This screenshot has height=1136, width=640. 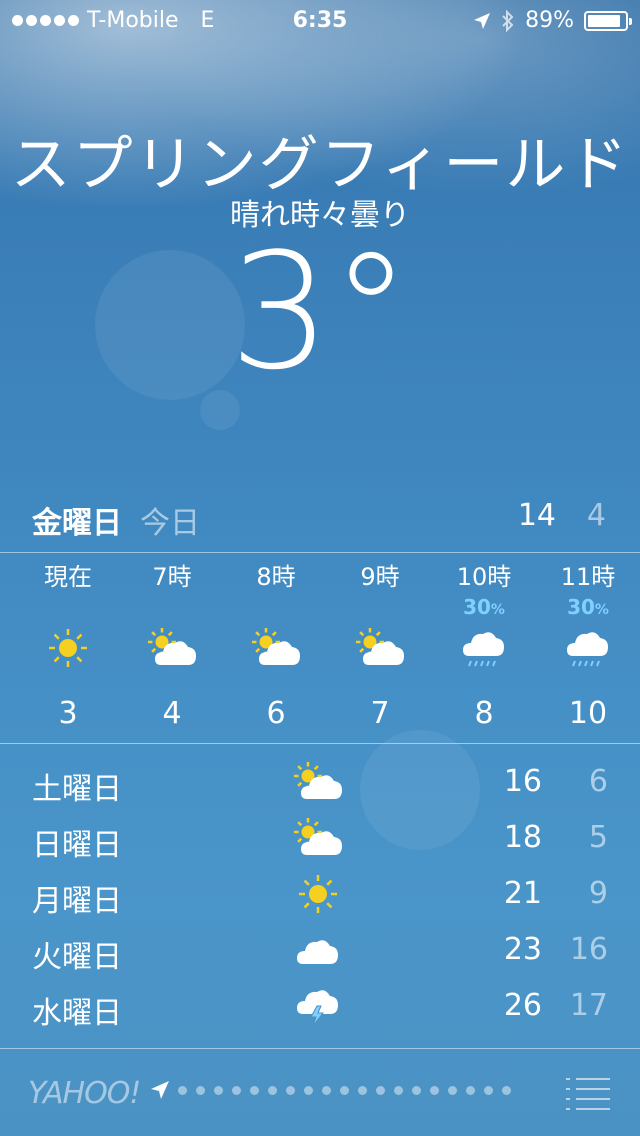 I want to click on daily-row: 火曜日 23 16, so click(x=320, y=950).